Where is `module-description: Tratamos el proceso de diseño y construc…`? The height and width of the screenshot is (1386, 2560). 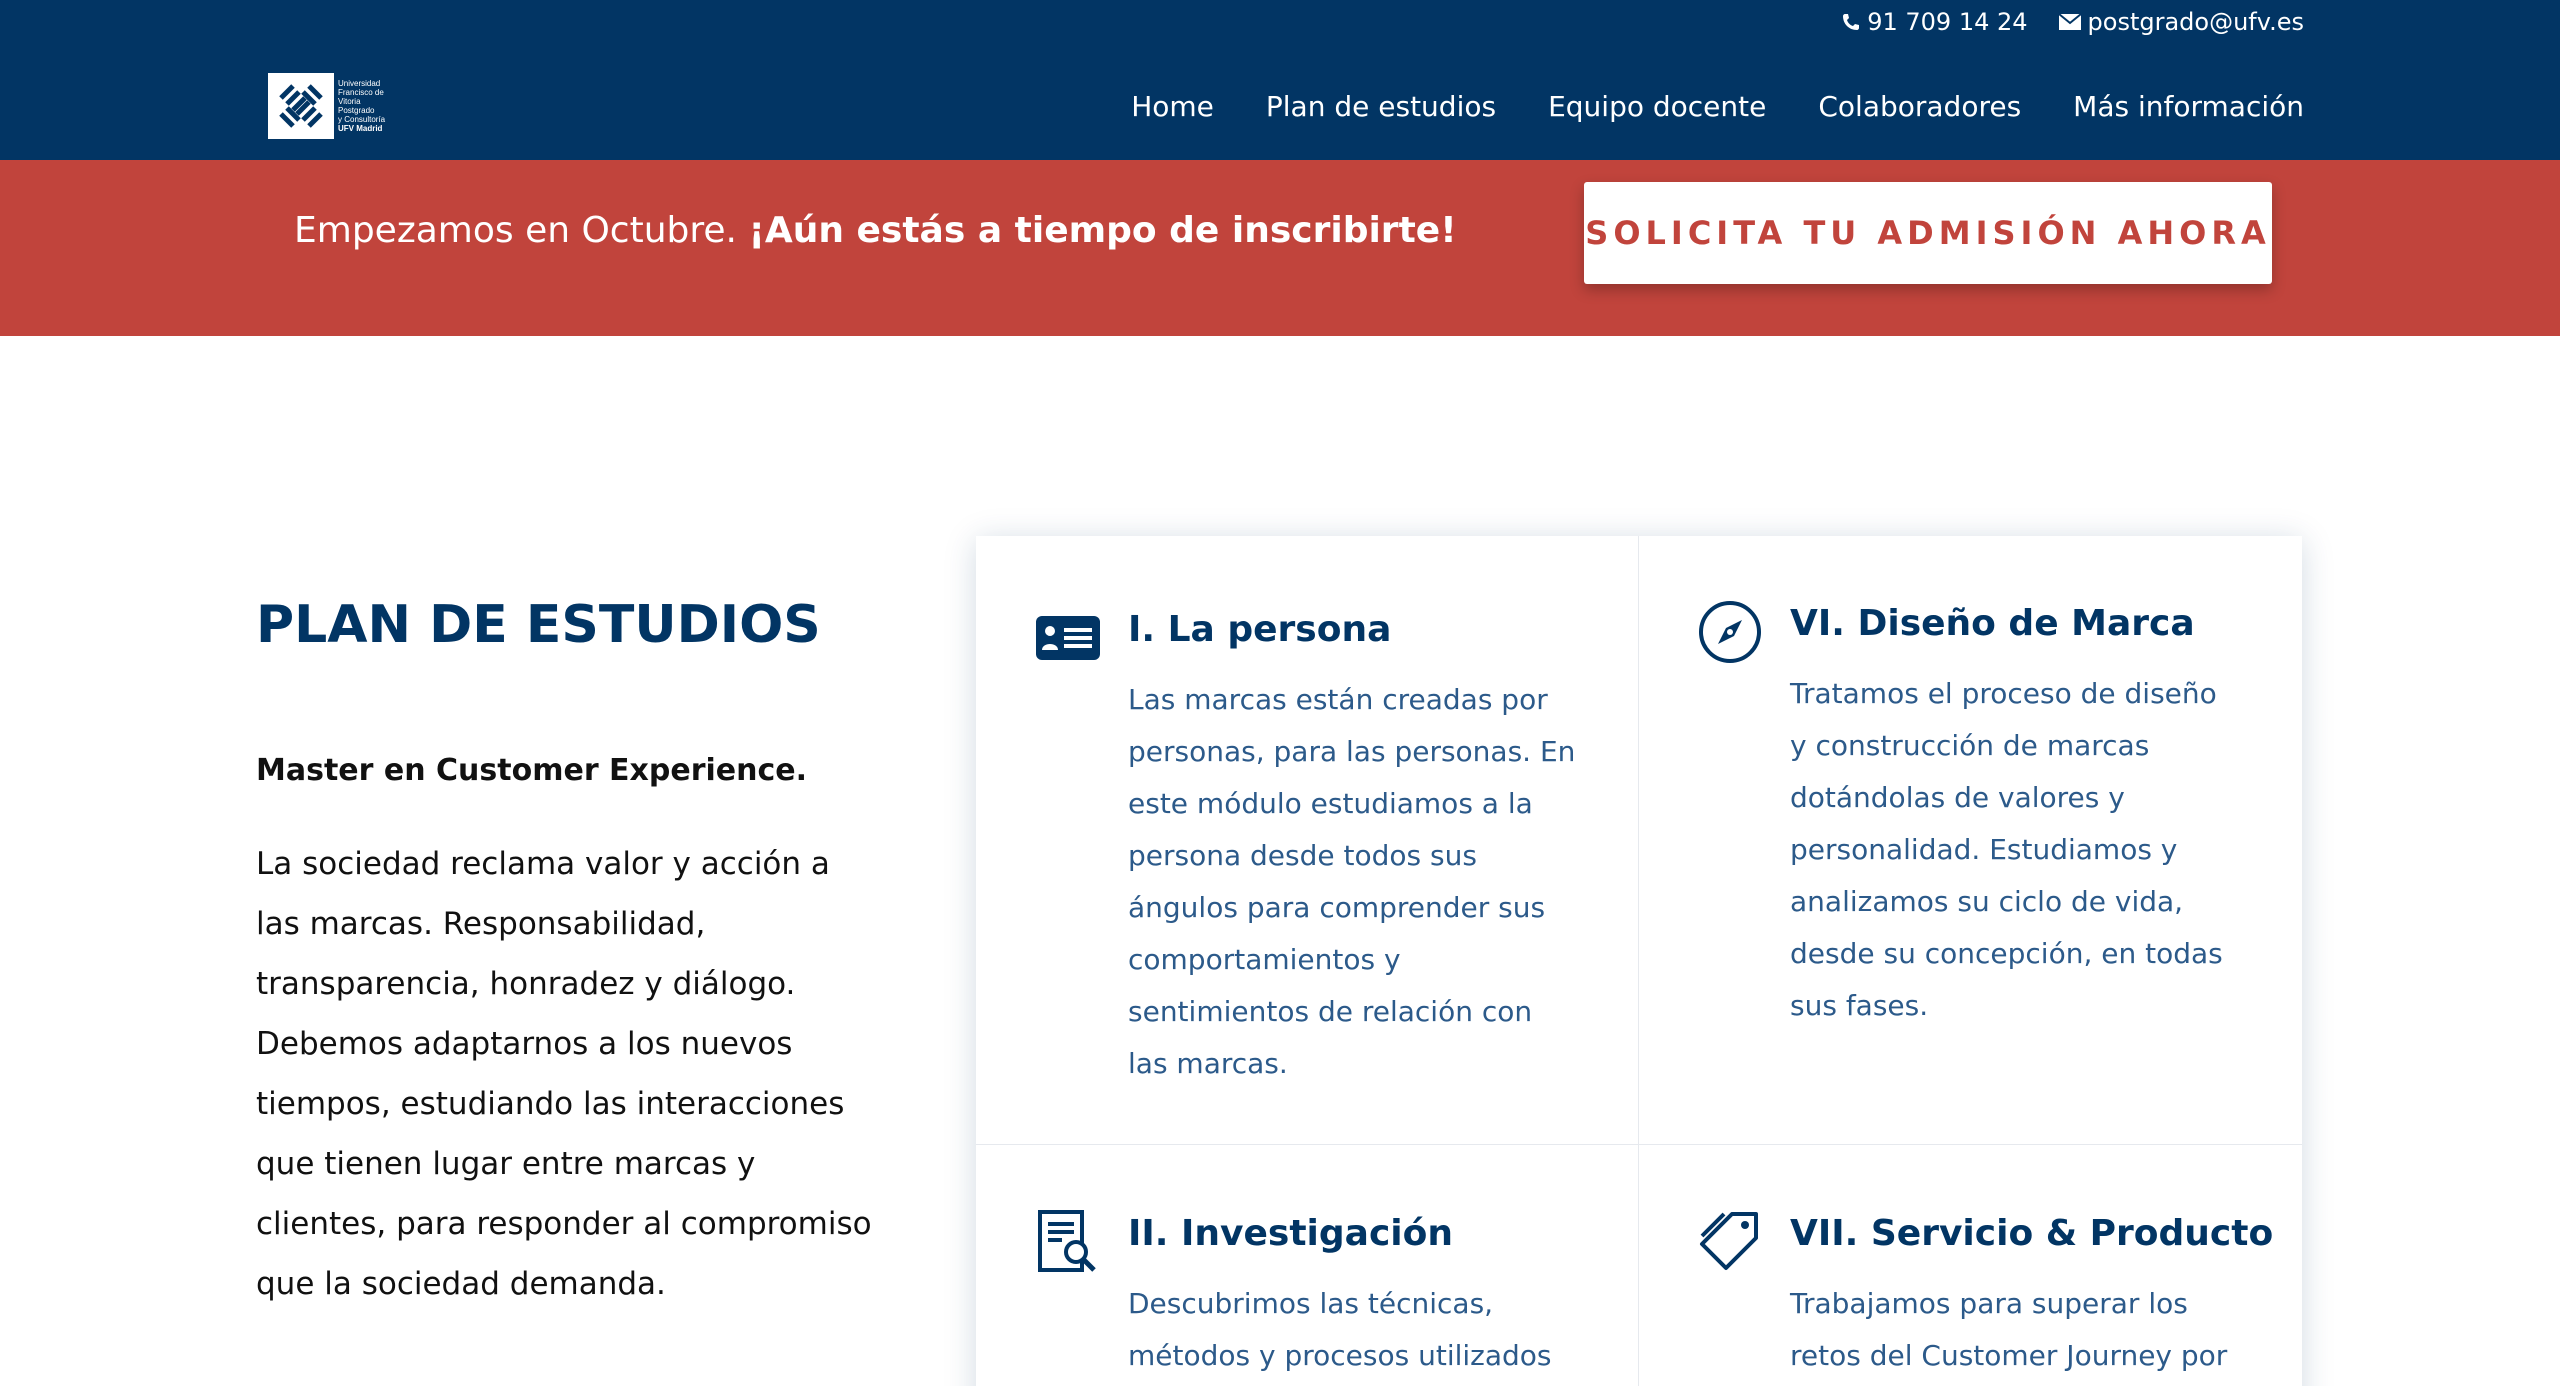
module-description: Tratamos el proceso de diseño y construc… is located at coordinates (2006, 849).